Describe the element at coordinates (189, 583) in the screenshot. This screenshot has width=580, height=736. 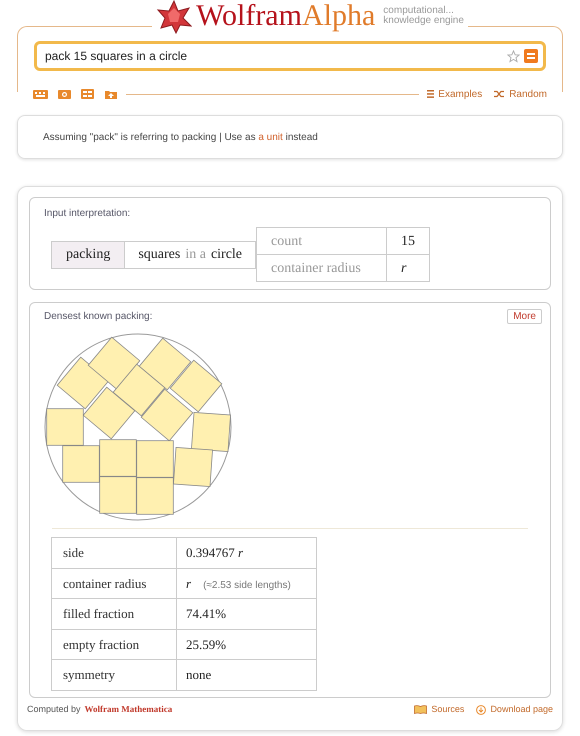
I see `value-text: r` at that location.